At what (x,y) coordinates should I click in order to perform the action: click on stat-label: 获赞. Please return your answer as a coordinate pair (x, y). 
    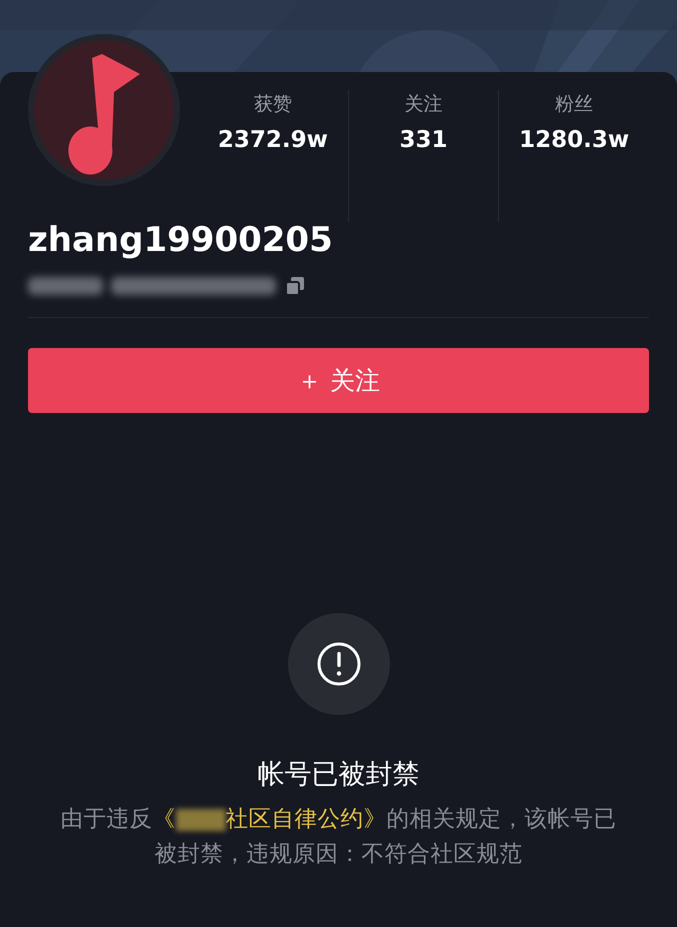
    Looking at the image, I should click on (272, 104).